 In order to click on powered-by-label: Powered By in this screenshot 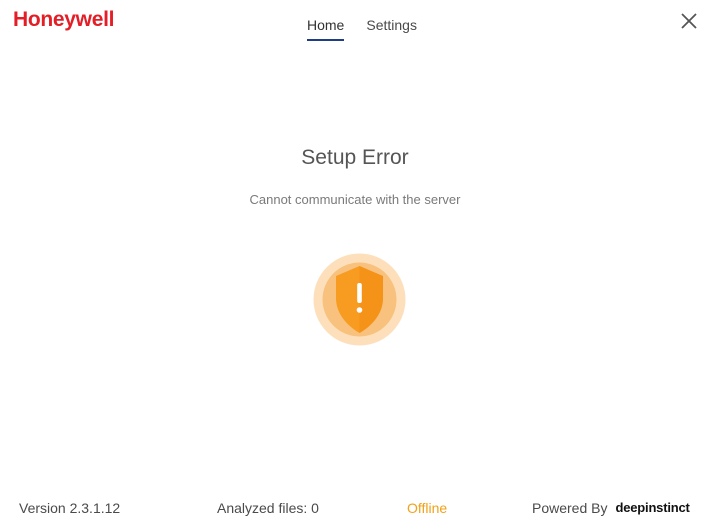, I will do `click(570, 508)`.